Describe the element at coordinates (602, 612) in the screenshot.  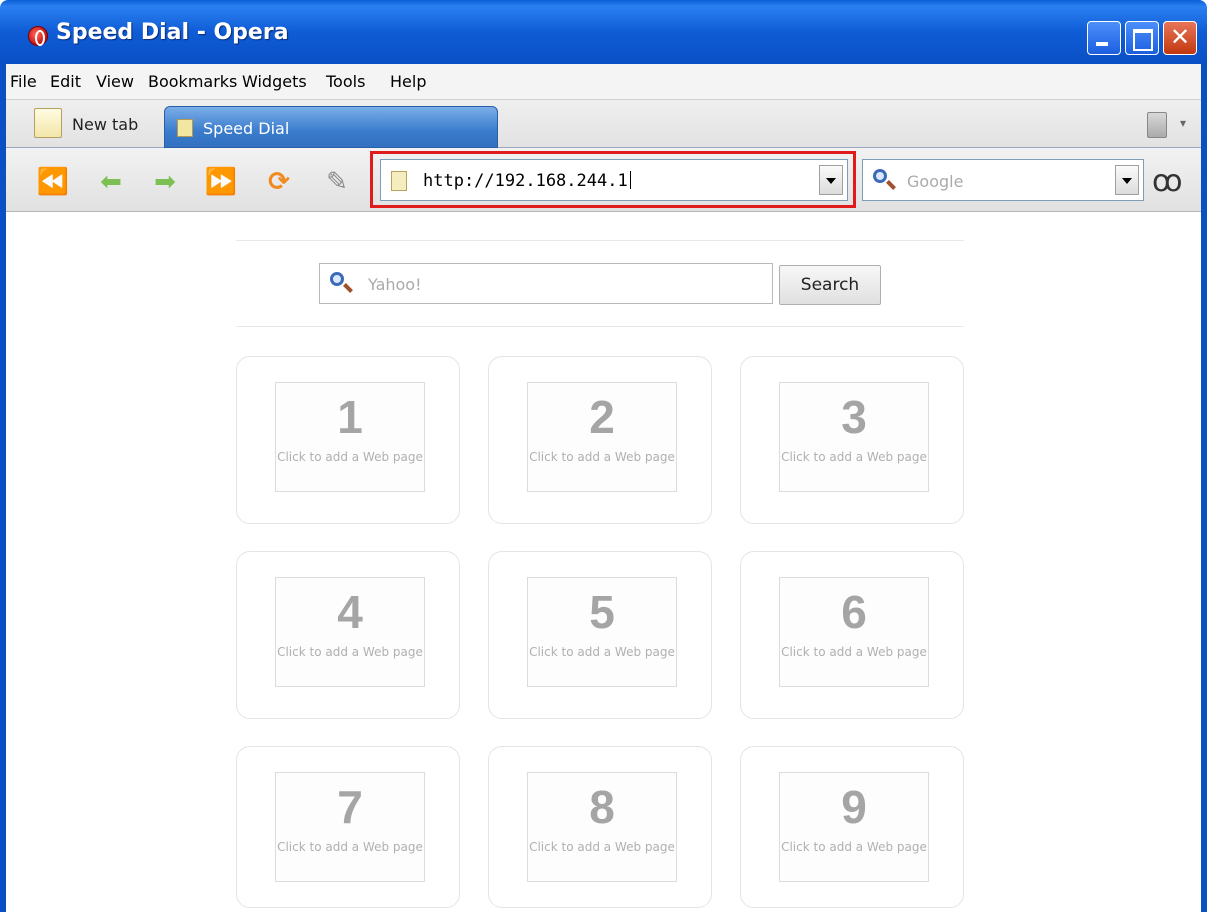
I see `dial-number: 5` at that location.